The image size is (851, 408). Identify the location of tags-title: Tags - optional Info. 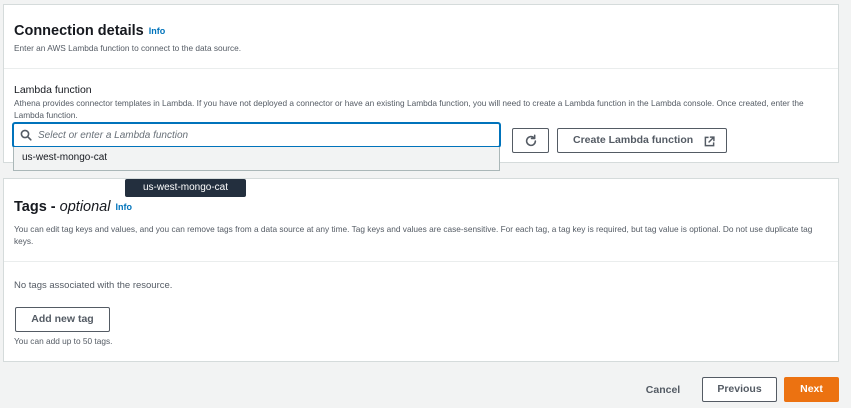
(421, 207).